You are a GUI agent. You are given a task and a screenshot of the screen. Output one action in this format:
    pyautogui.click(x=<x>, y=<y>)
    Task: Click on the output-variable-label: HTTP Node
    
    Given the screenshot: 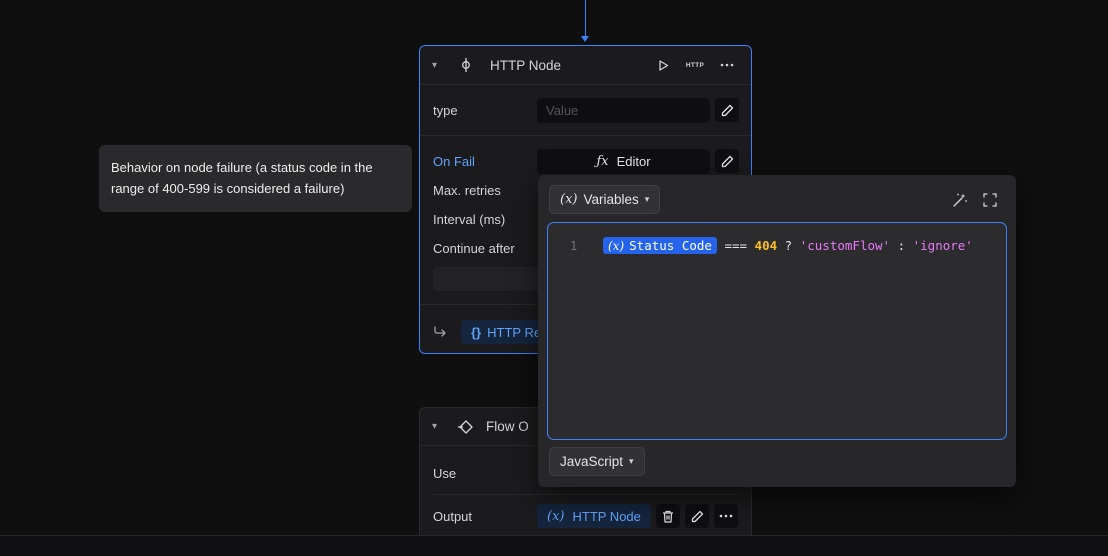 What is the action you would take?
    pyautogui.click(x=606, y=516)
    